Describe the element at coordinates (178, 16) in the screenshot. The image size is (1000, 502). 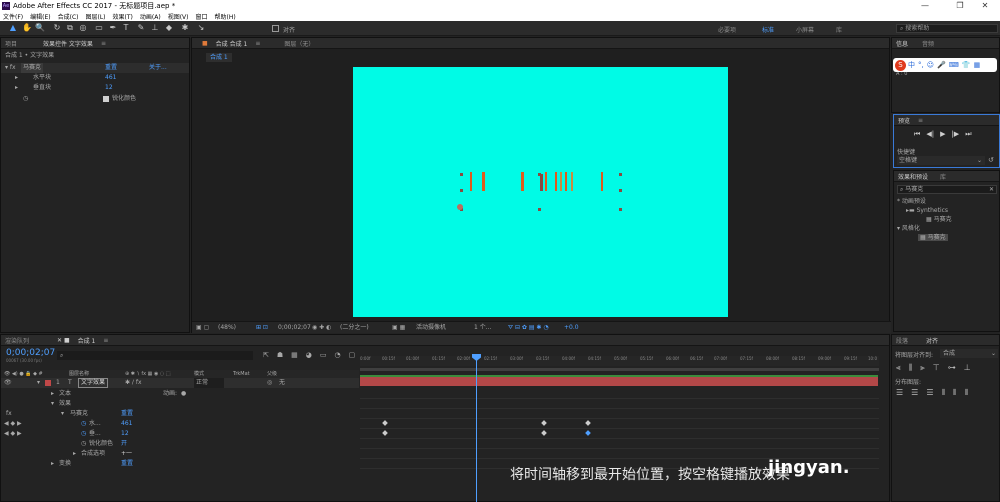
I see `menu-view: 视图(V)` at that location.